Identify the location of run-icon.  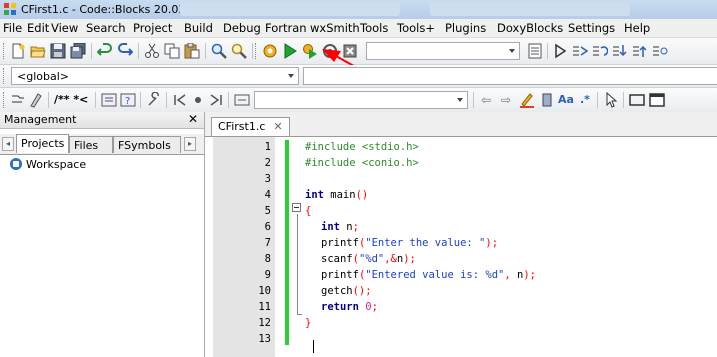
(290, 51).